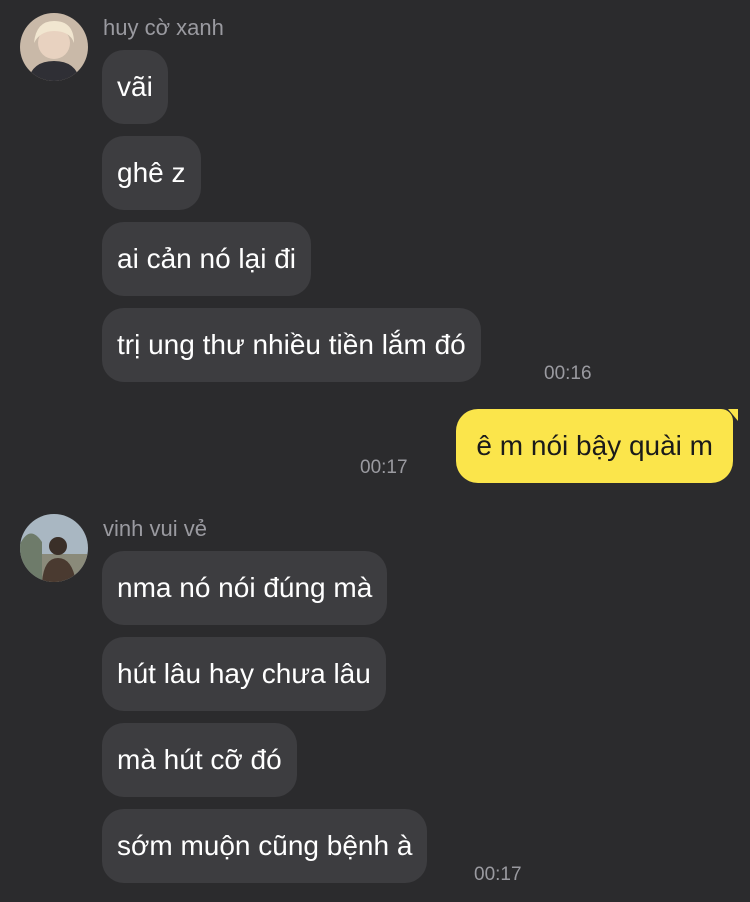 Image resolution: width=750 pixels, height=902 pixels. I want to click on message-bubble: sớm muộn cũng bệnh à, so click(265, 846).